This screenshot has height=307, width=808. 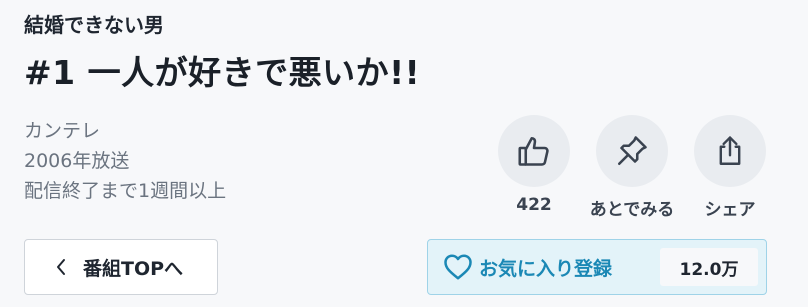 What do you see at coordinates (730, 210) in the screenshot?
I see `share-label: シェア` at bounding box center [730, 210].